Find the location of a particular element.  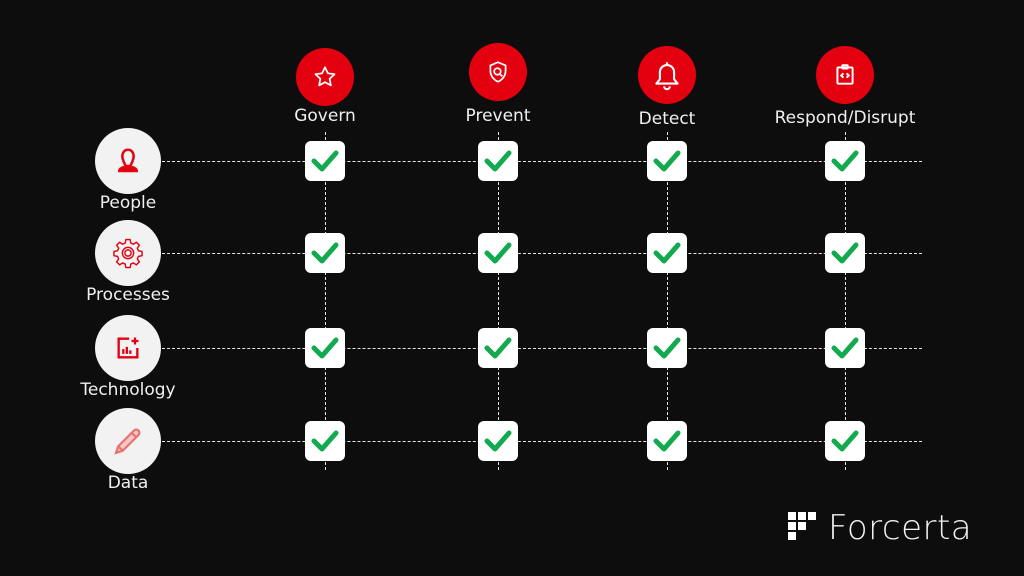

row-icon-data is located at coordinates (128, 441).